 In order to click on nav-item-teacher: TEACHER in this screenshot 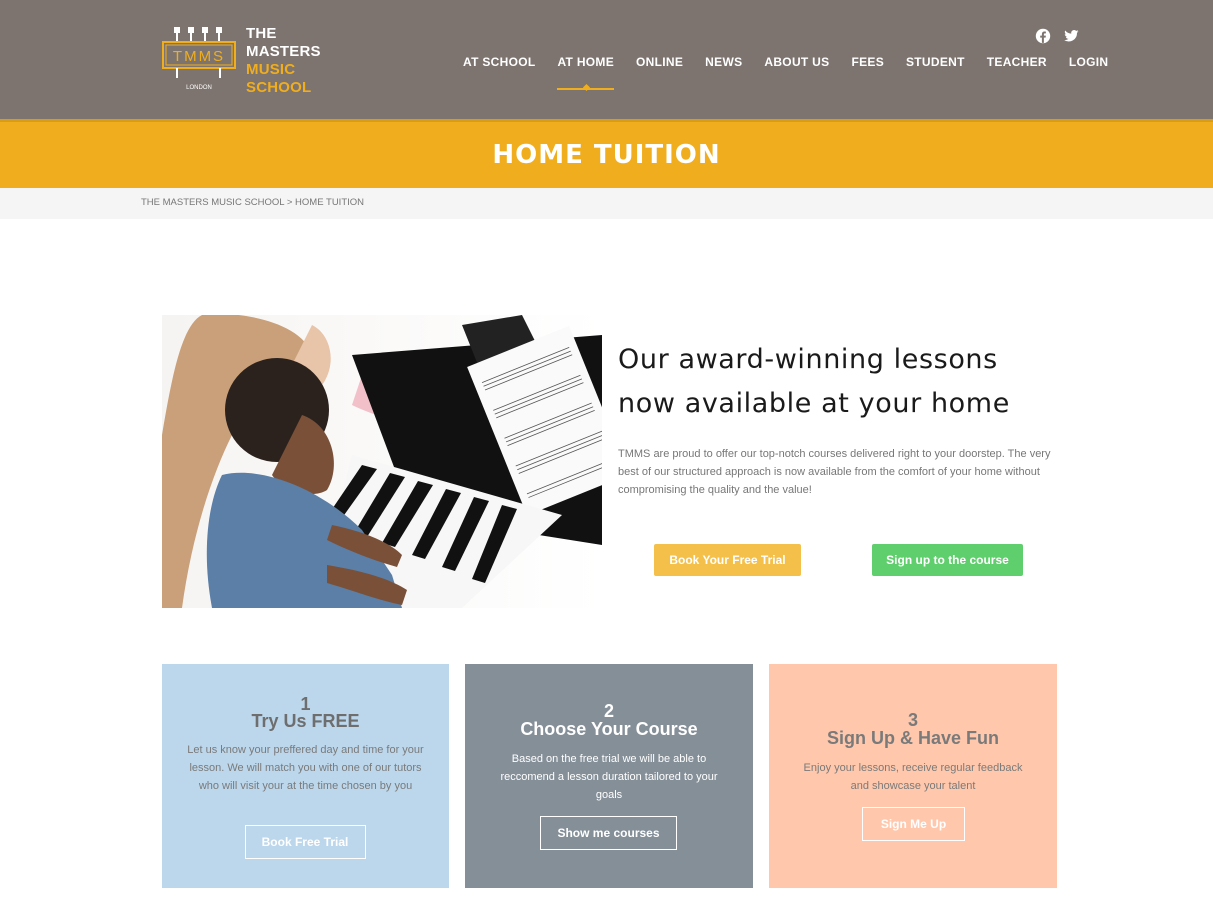, I will do `click(1017, 62)`.